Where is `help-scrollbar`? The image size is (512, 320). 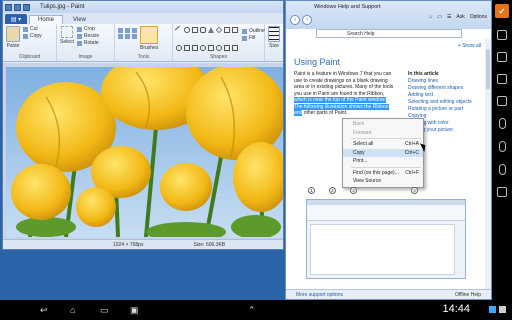
help-scrollbar is located at coordinates (488, 164).